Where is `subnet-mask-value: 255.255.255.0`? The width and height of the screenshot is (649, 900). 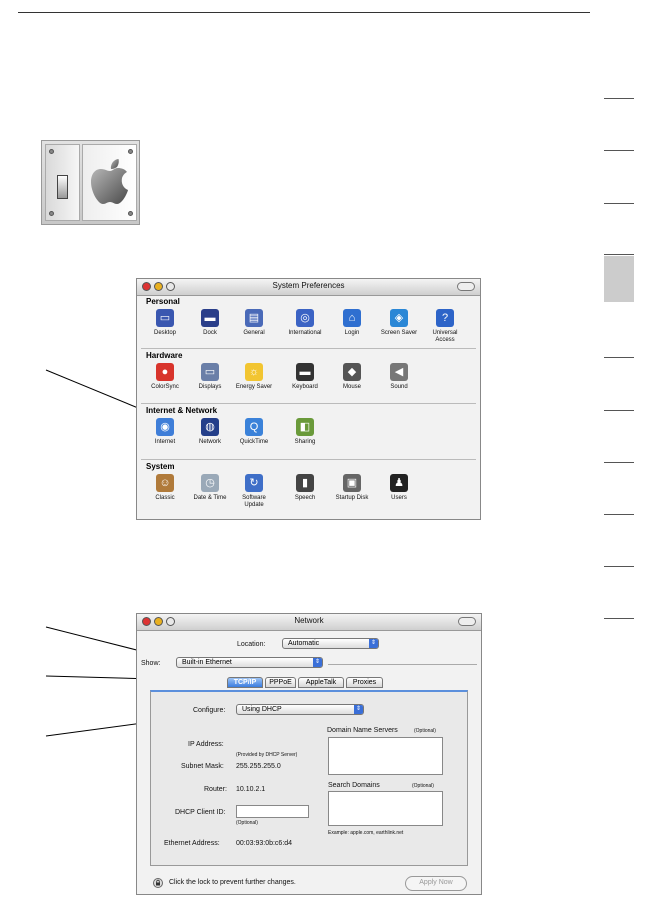 subnet-mask-value: 255.255.255.0 is located at coordinates (258, 766).